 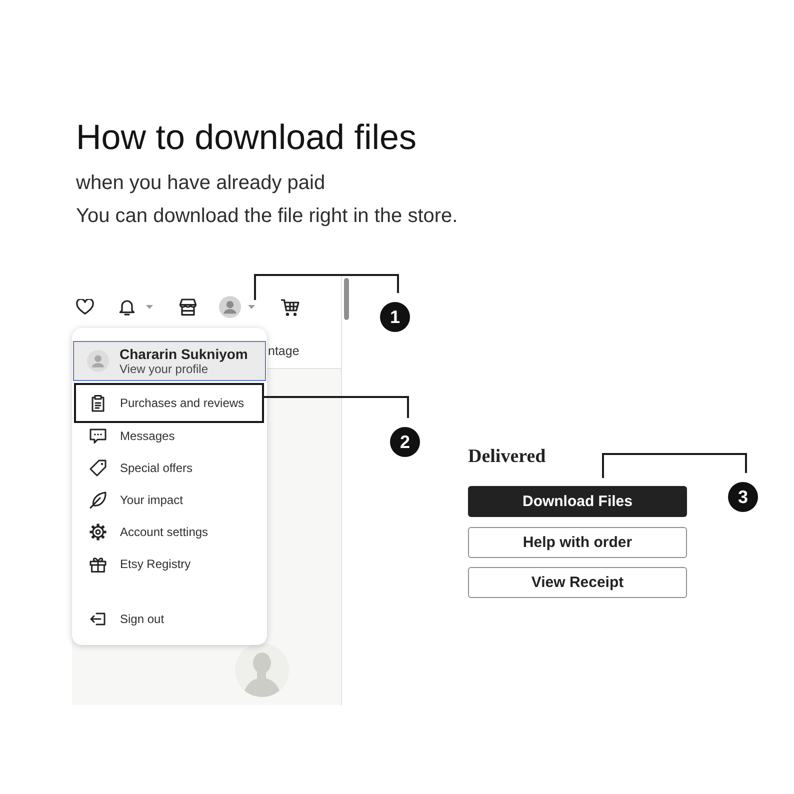 What do you see at coordinates (290, 307) in the screenshot?
I see `cart-icon` at bounding box center [290, 307].